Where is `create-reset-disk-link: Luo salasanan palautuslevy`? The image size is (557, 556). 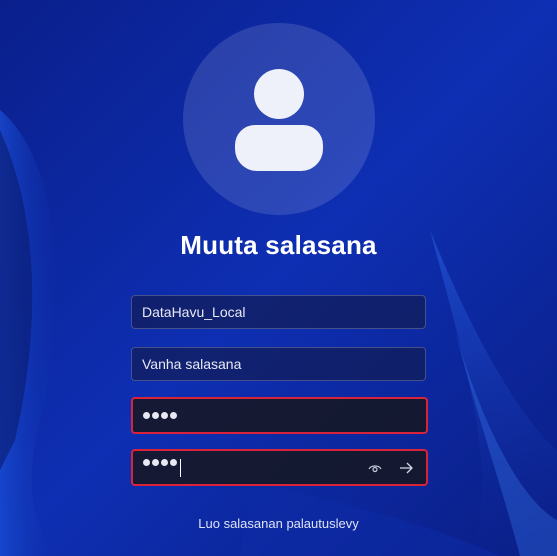
create-reset-disk-link: Luo salasanan palautuslevy is located at coordinates (278, 523).